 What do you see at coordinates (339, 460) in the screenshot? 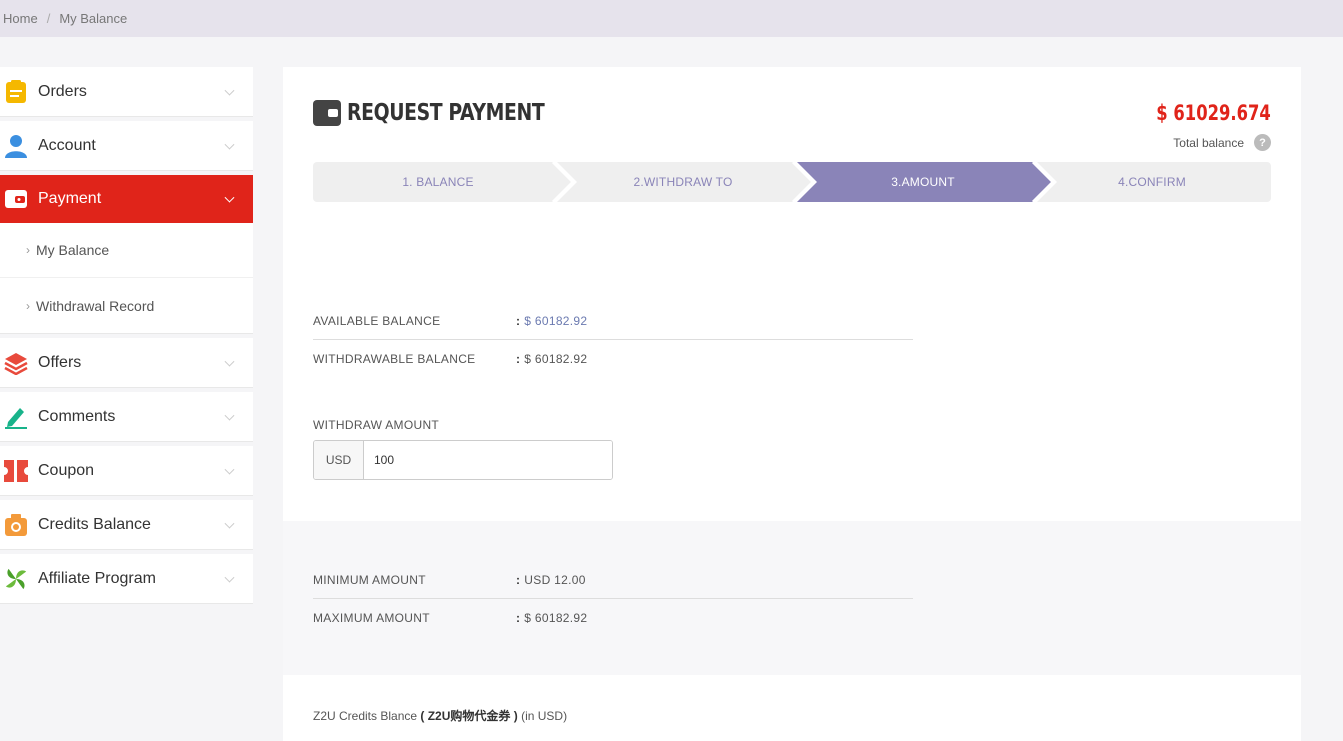
I see `currency-addon: USD` at bounding box center [339, 460].